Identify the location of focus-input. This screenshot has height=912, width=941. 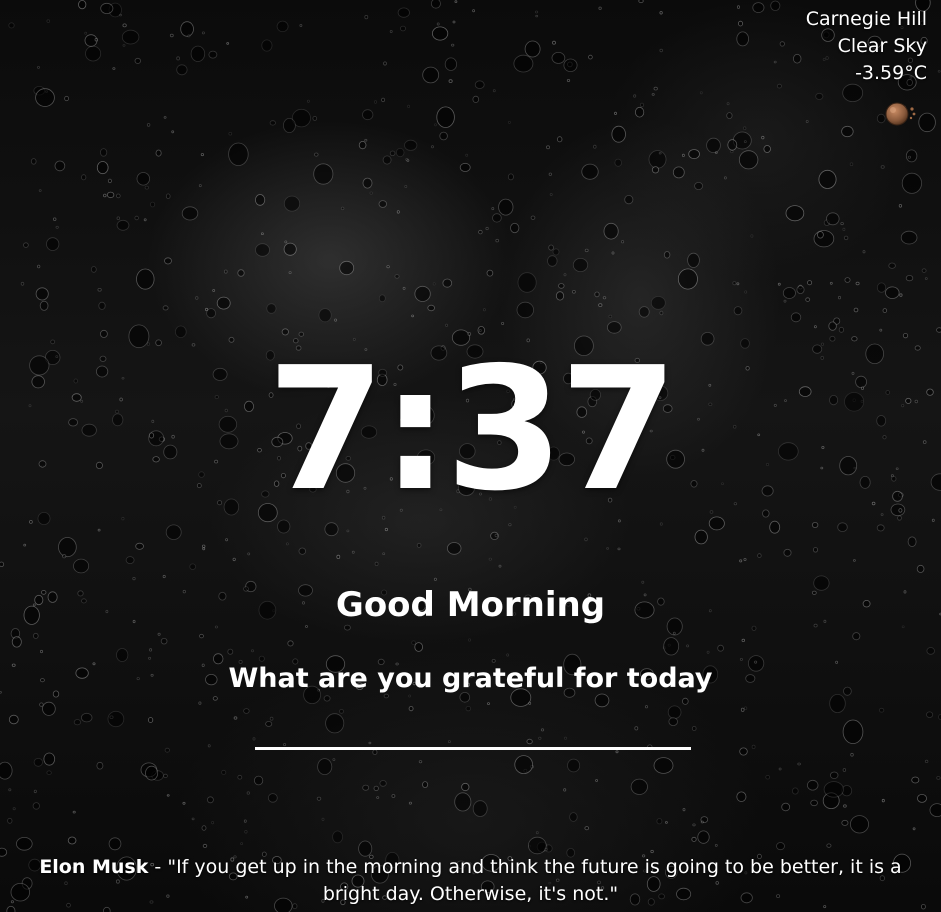
(473, 731).